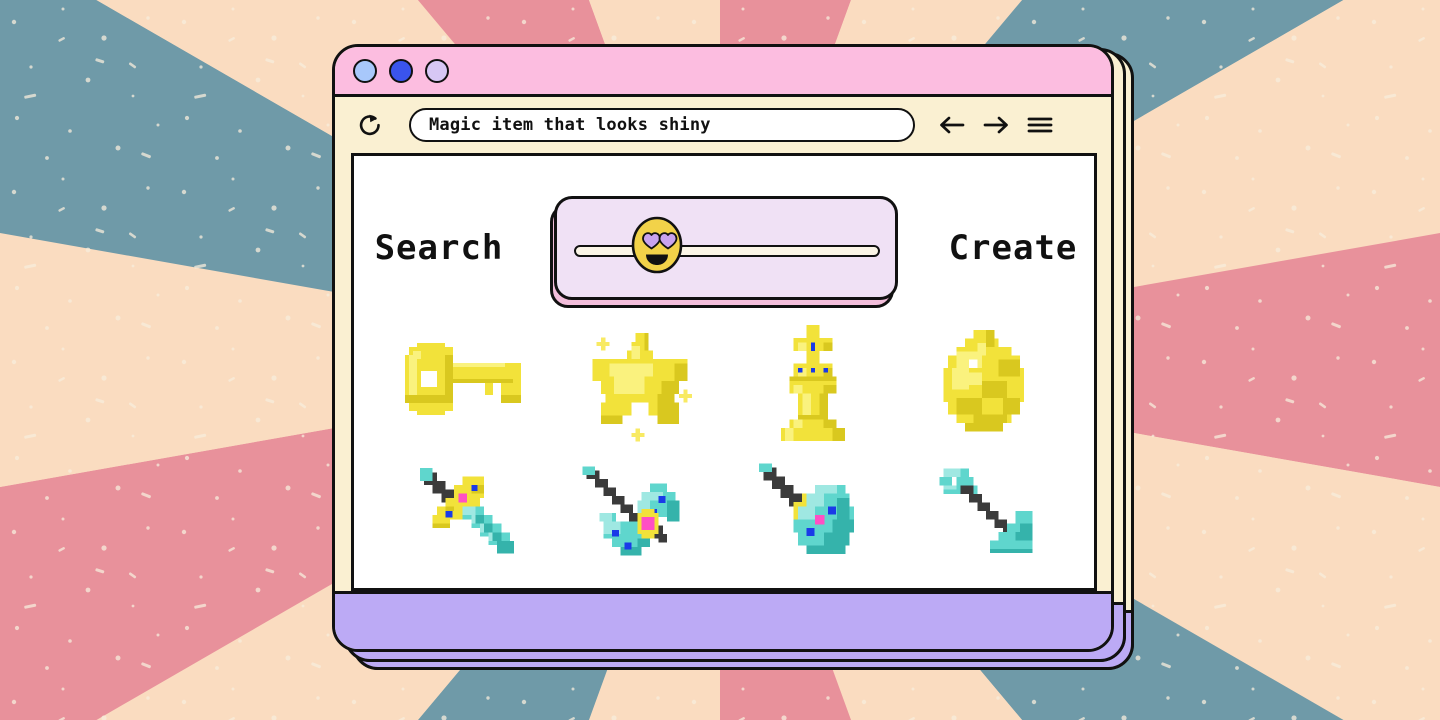 The height and width of the screenshot is (720, 1440). I want to click on slider-panel-body, so click(726, 248).